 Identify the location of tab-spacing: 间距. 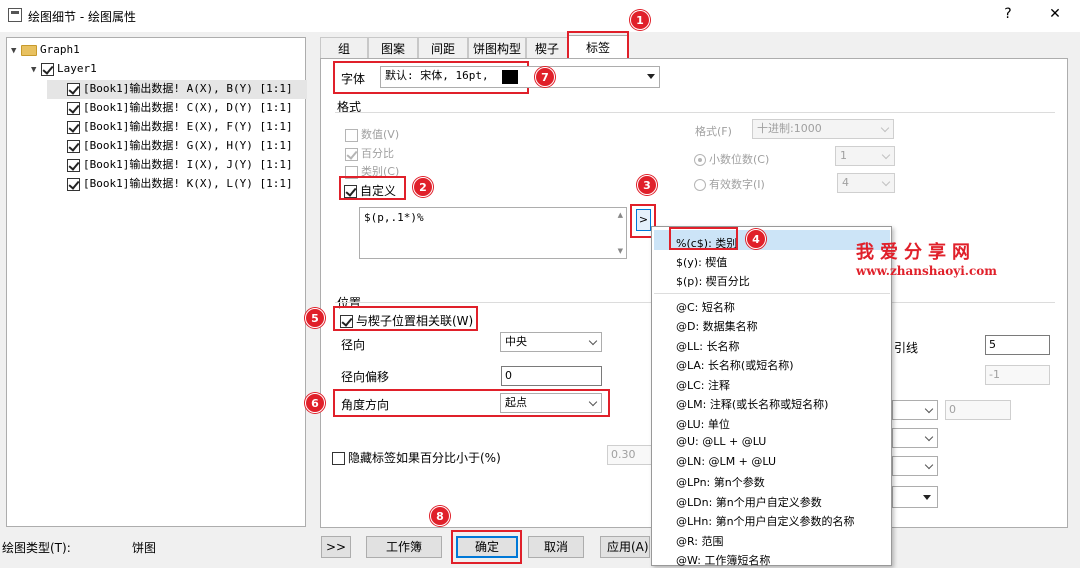
(443, 48).